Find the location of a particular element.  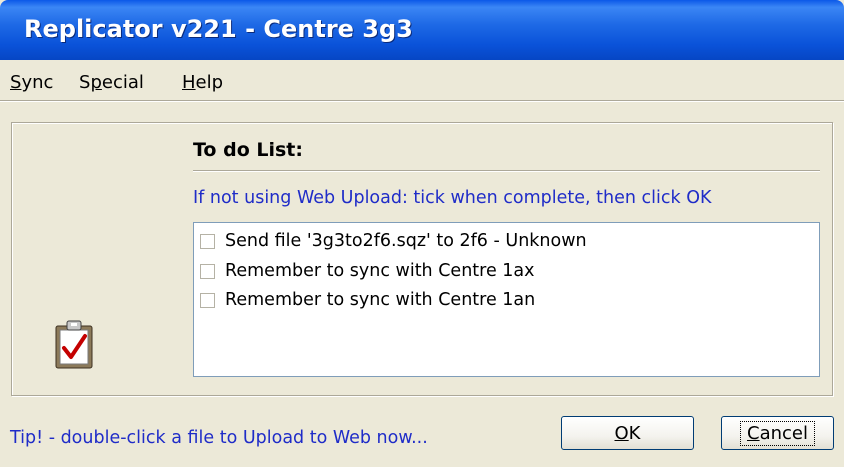

menu-help-rest: elp is located at coordinates (209, 82).